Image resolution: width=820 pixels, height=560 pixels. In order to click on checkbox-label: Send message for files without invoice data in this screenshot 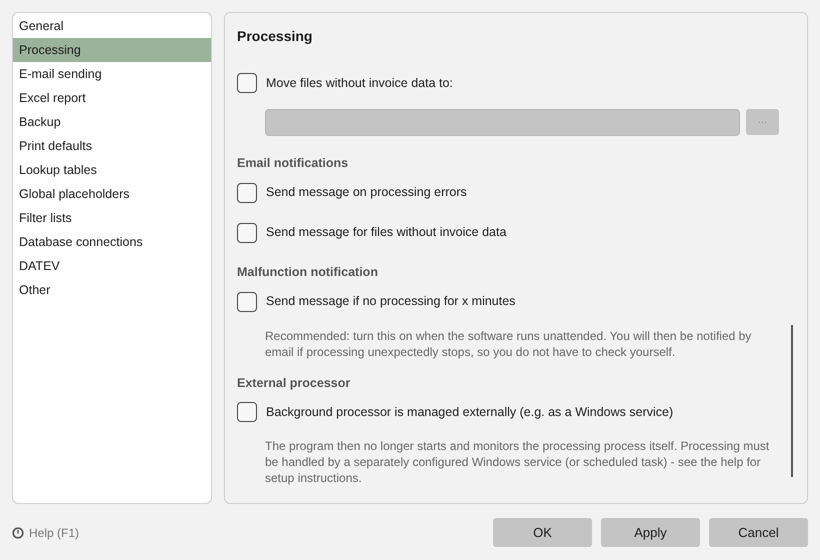, I will do `click(386, 233)`.